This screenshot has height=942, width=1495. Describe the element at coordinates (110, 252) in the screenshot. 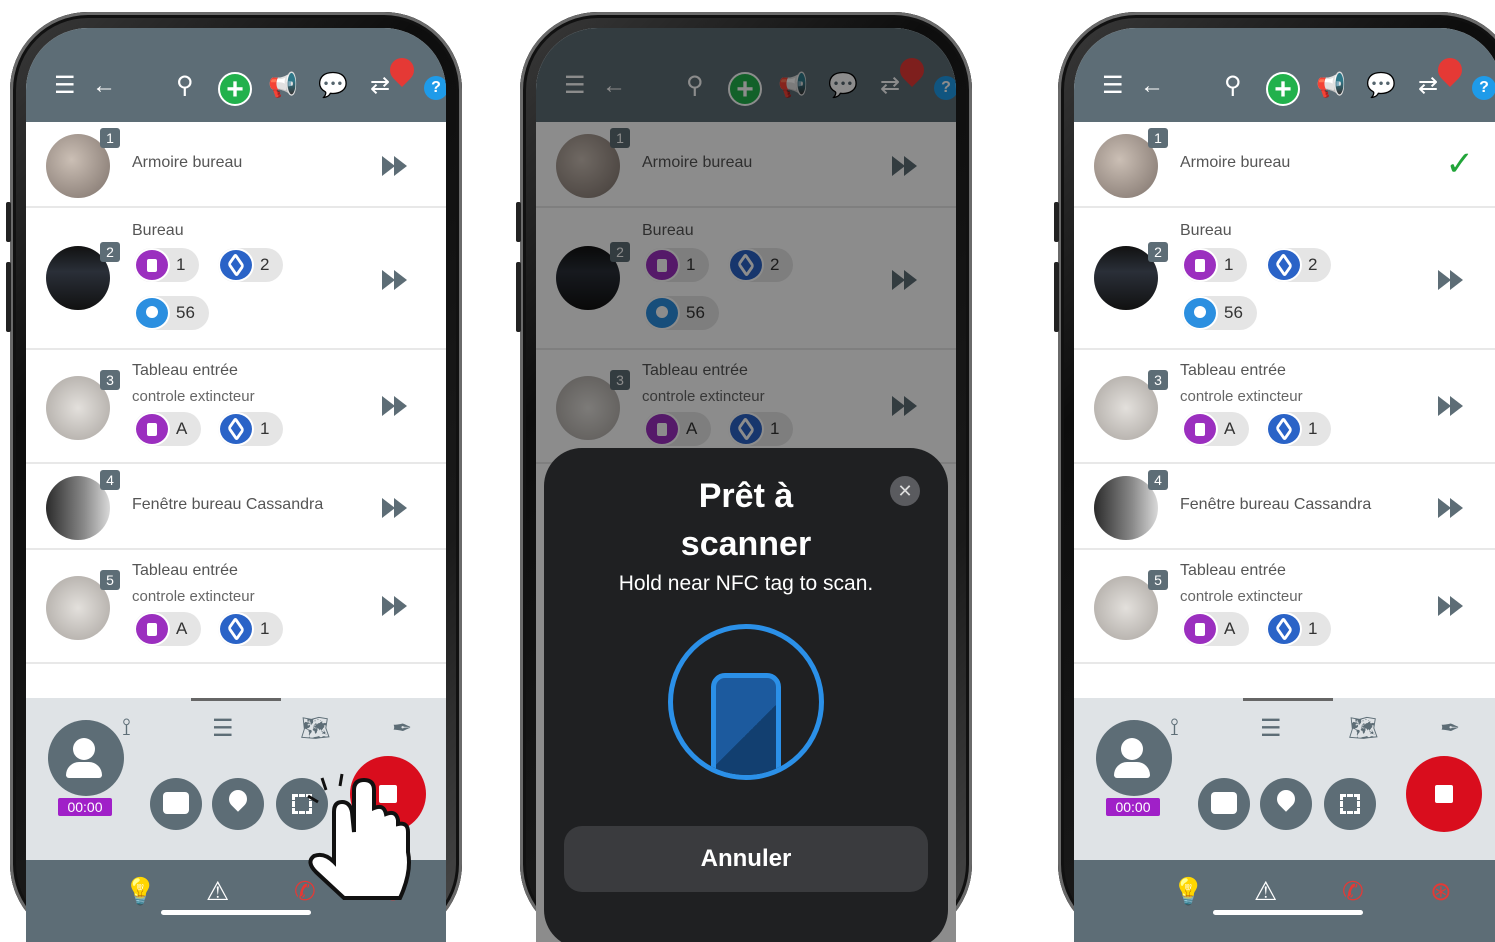

I see `item-number: 2` at that location.